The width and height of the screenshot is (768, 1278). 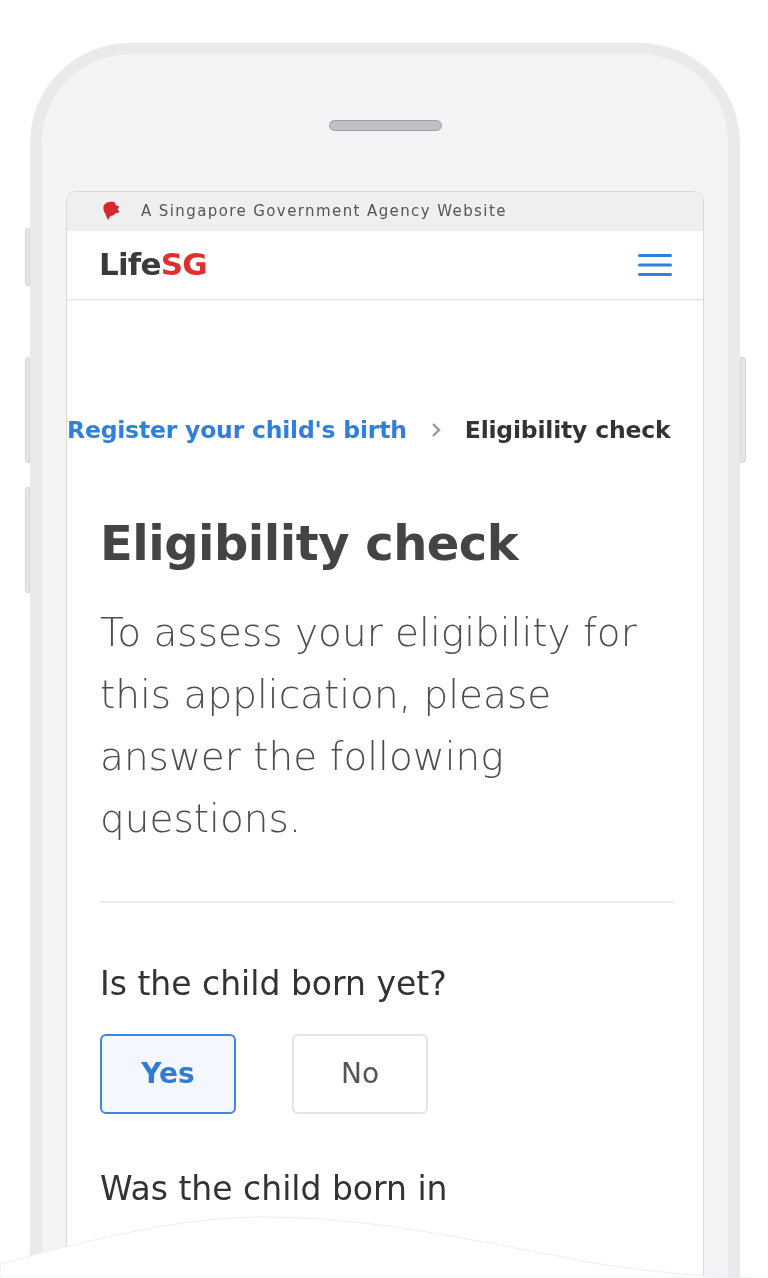 I want to click on question-text: Is the child born yet?, so click(x=274, y=983).